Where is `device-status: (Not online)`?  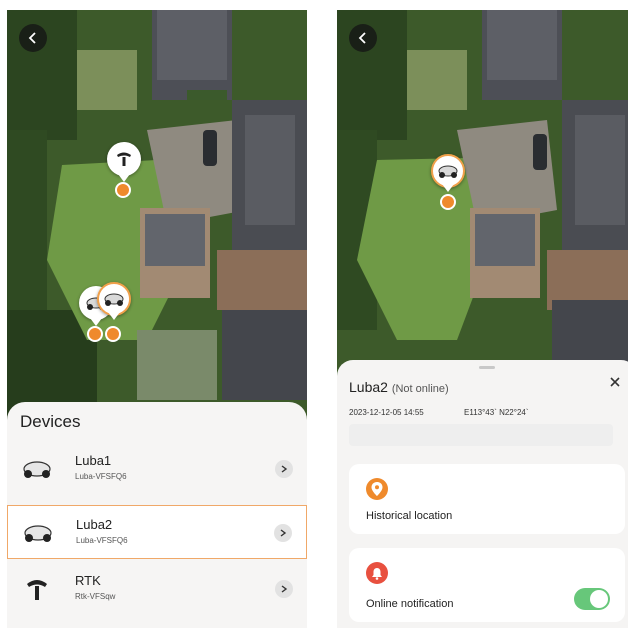 device-status: (Not online) is located at coordinates (420, 389).